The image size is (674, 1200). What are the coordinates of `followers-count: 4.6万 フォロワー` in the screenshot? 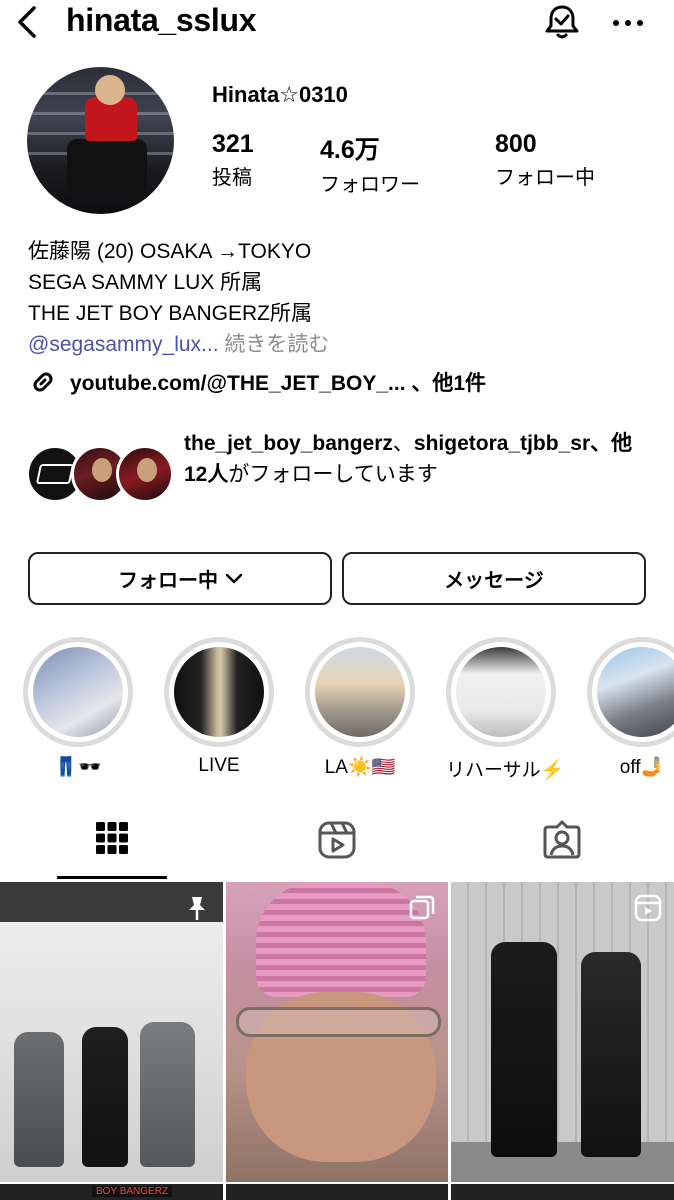 It's located at (370, 163).